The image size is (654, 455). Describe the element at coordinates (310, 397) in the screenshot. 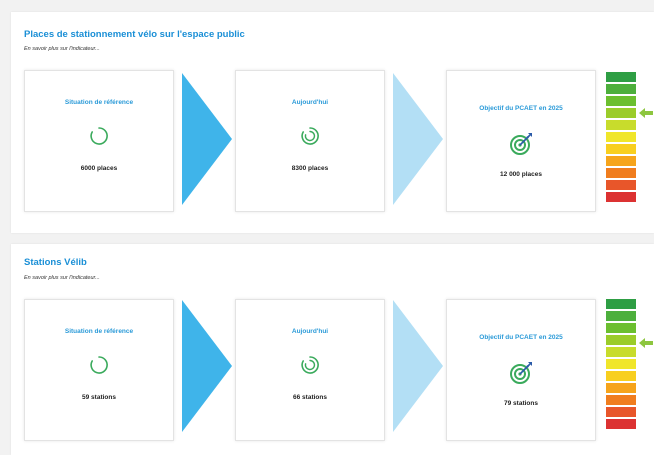

I see `card-value: 66 stations` at that location.